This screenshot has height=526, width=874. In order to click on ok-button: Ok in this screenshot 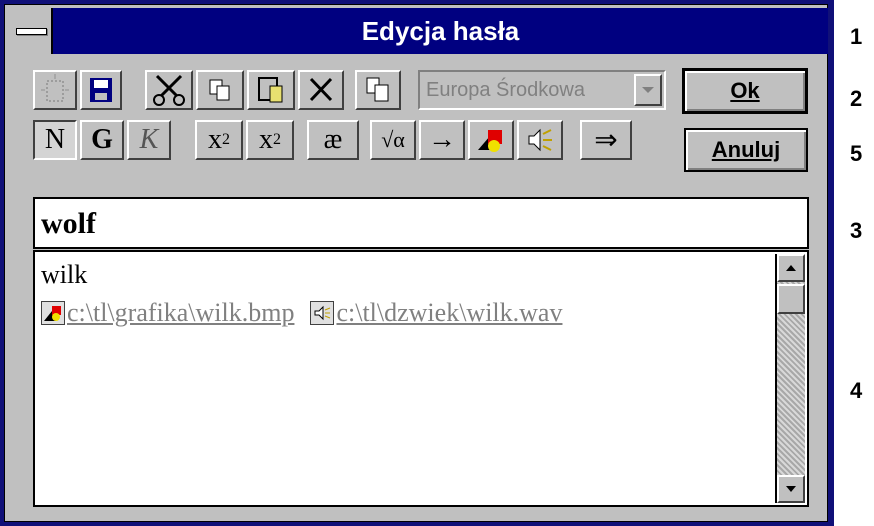, I will do `click(745, 91)`.